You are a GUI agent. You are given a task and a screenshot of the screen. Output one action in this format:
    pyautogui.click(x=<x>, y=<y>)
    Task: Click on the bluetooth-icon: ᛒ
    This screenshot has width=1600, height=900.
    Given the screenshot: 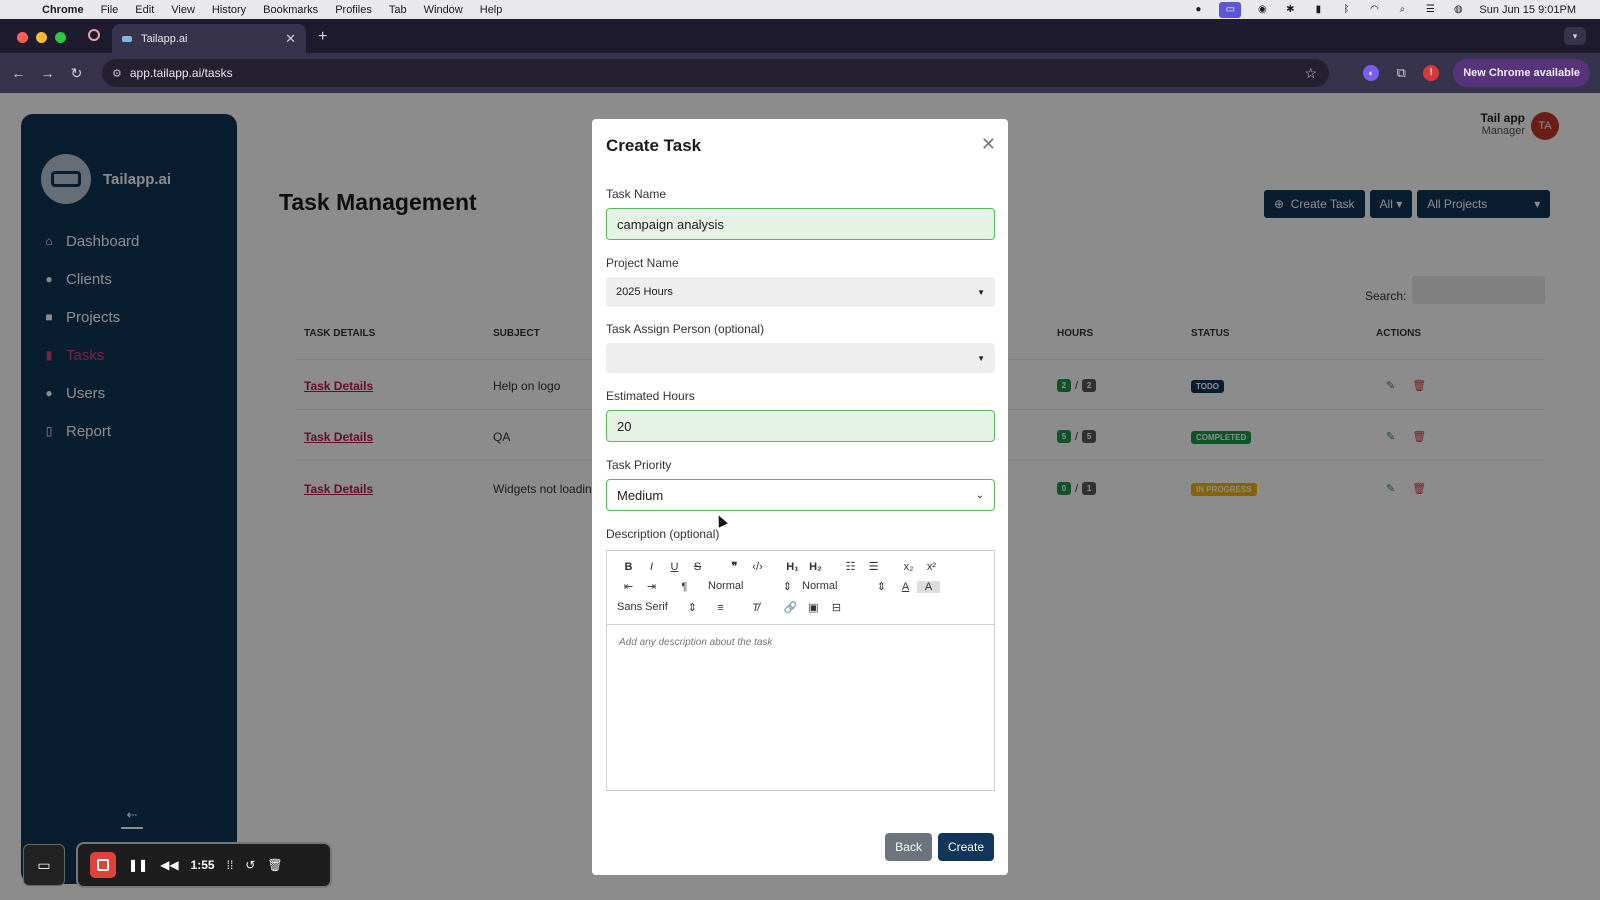 What is the action you would take?
    pyautogui.click(x=1346, y=9)
    